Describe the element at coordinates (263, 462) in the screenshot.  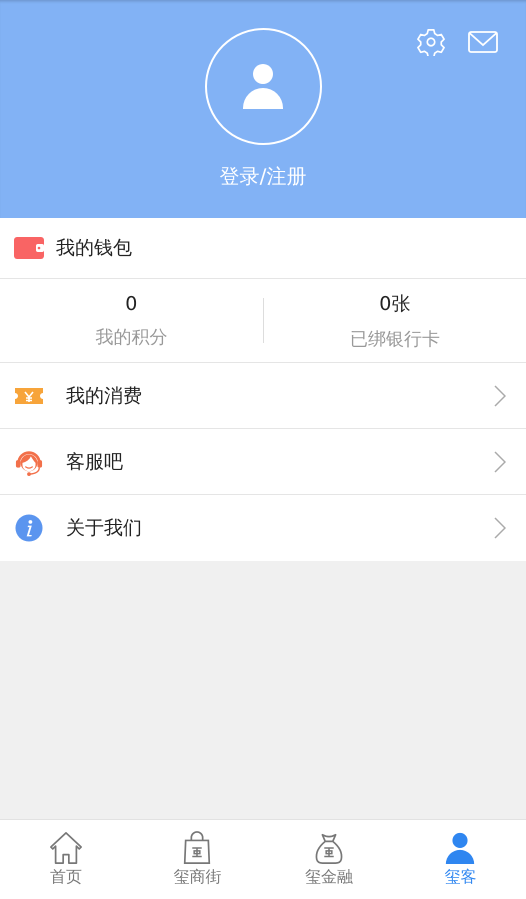
I see `menu-item: 客服吧` at that location.